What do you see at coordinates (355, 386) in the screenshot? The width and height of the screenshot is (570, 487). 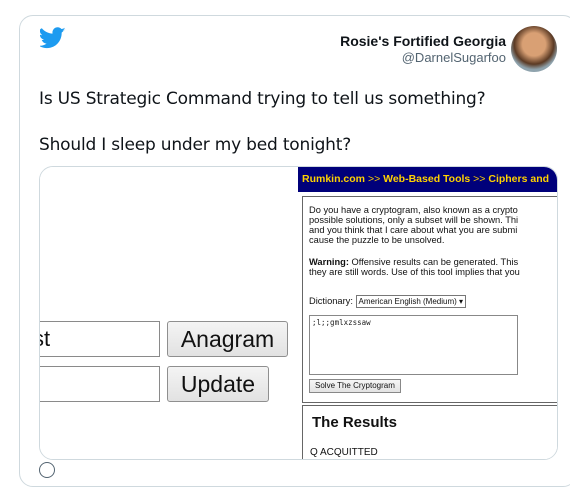 I see `solve-button: Solve The Cryptogram` at bounding box center [355, 386].